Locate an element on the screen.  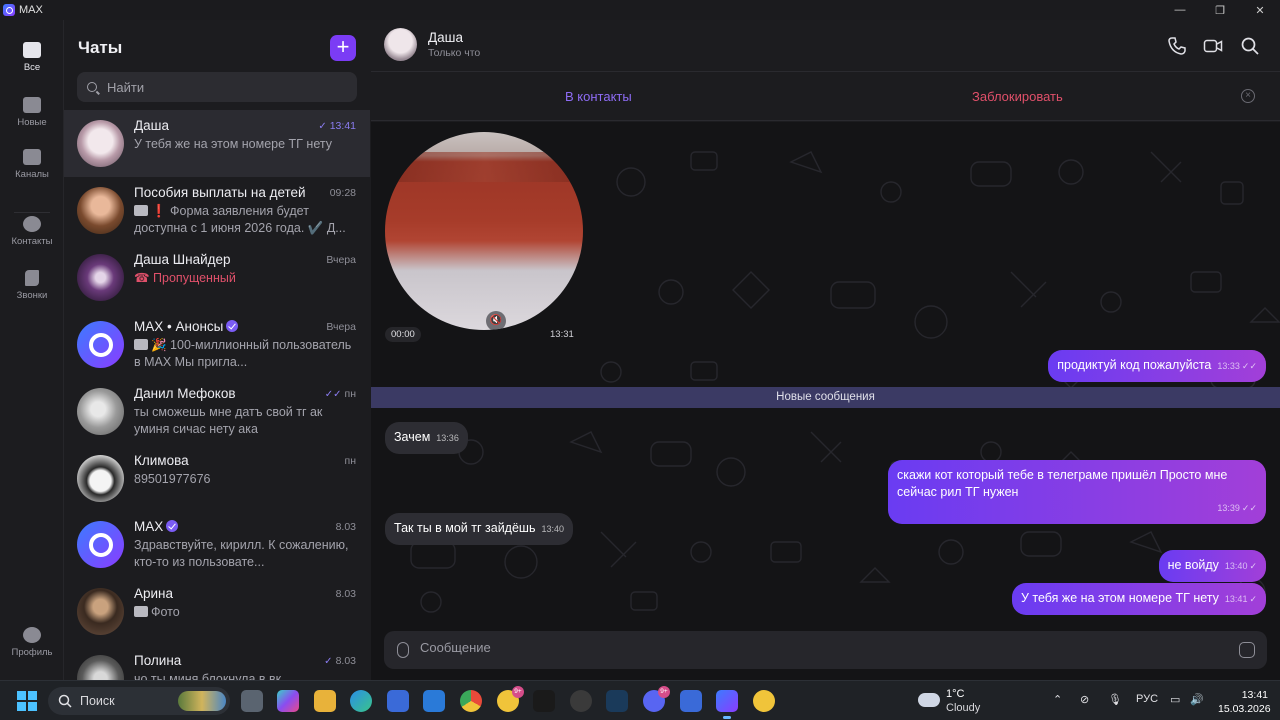
rail-item-channels: Каналы is located at coordinates (32, 164).